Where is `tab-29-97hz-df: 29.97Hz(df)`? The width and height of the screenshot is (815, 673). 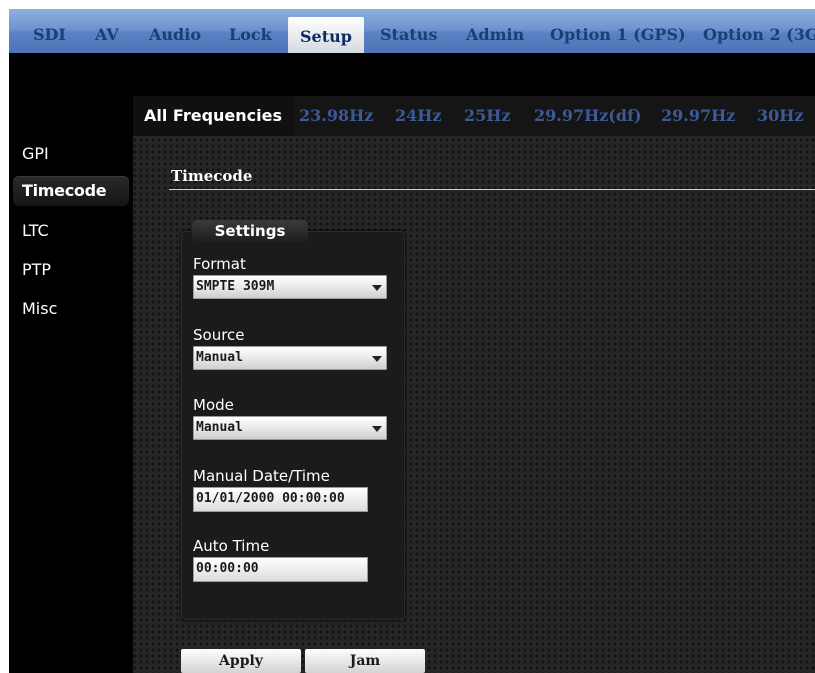
tab-29-97hz-df: 29.97Hz(df) is located at coordinates (588, 116).